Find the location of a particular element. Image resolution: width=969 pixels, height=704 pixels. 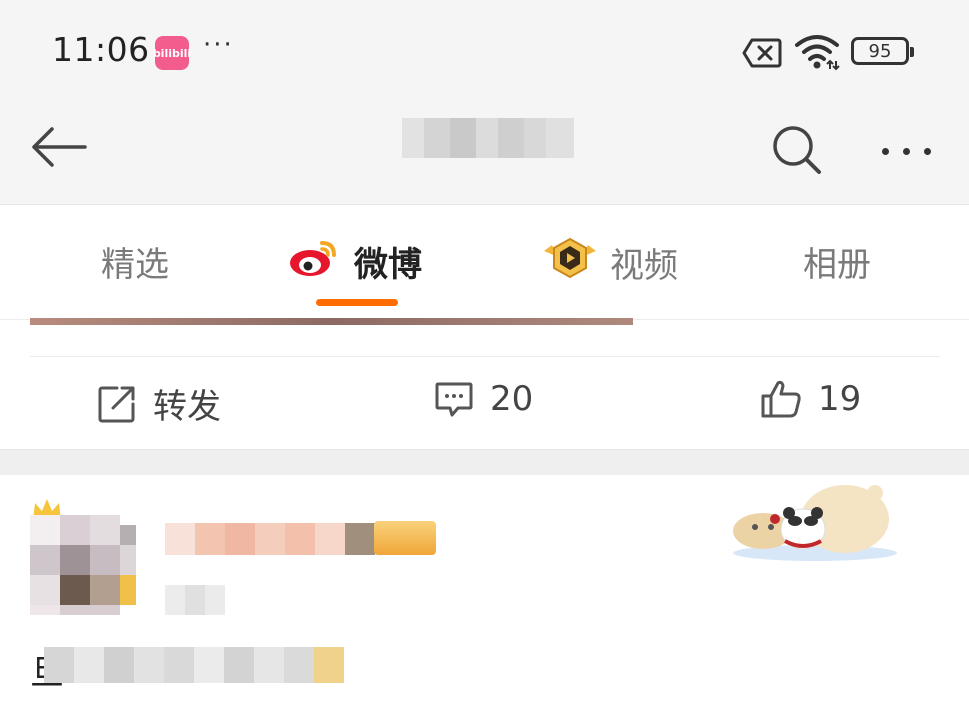

thumbs-up-icon is located at coordinates (781, 399).